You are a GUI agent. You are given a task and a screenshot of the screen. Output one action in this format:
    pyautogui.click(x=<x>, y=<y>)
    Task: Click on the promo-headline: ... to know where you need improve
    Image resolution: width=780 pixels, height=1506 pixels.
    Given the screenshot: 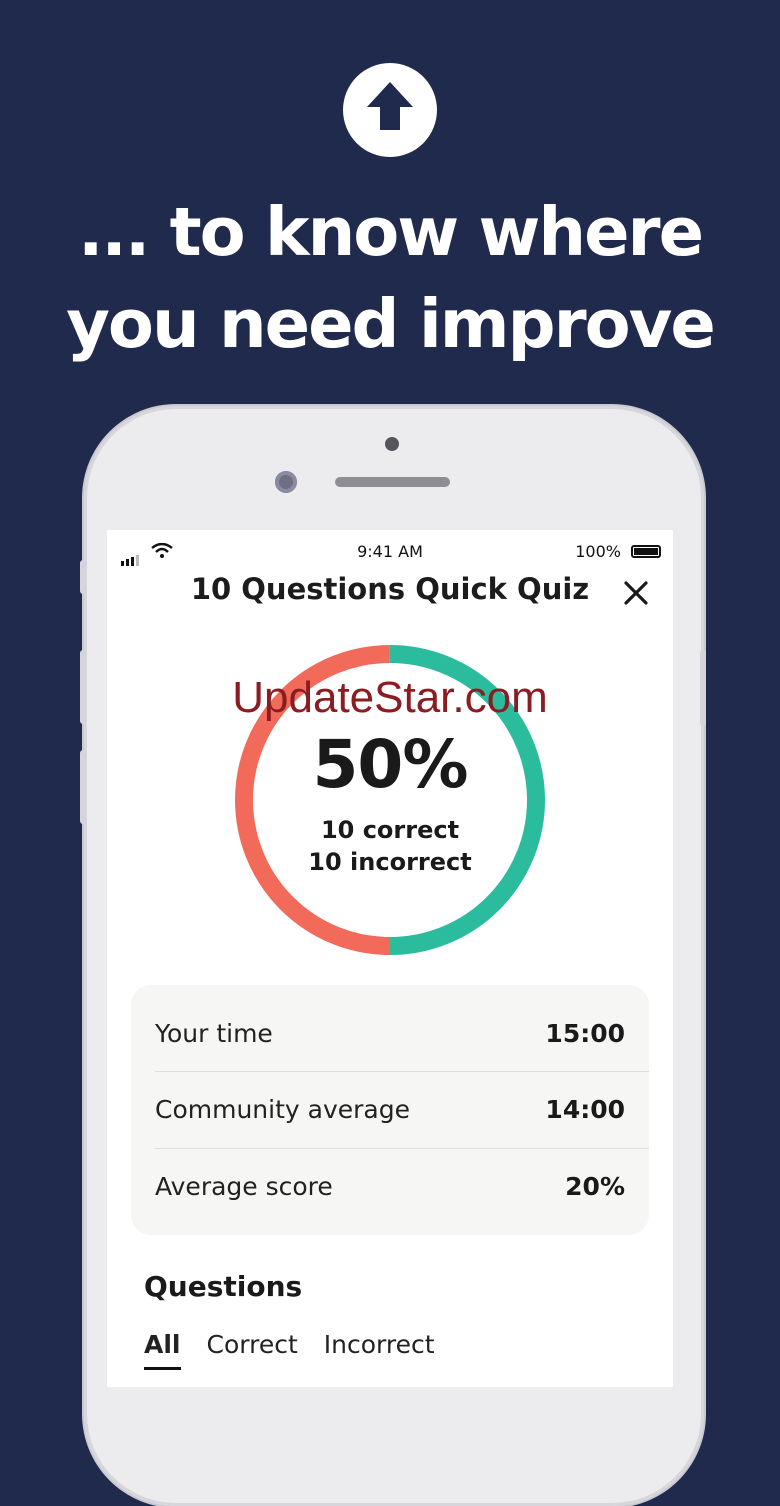 What is the action you would take?
    pyautogui.click(x=390, y=278)
    